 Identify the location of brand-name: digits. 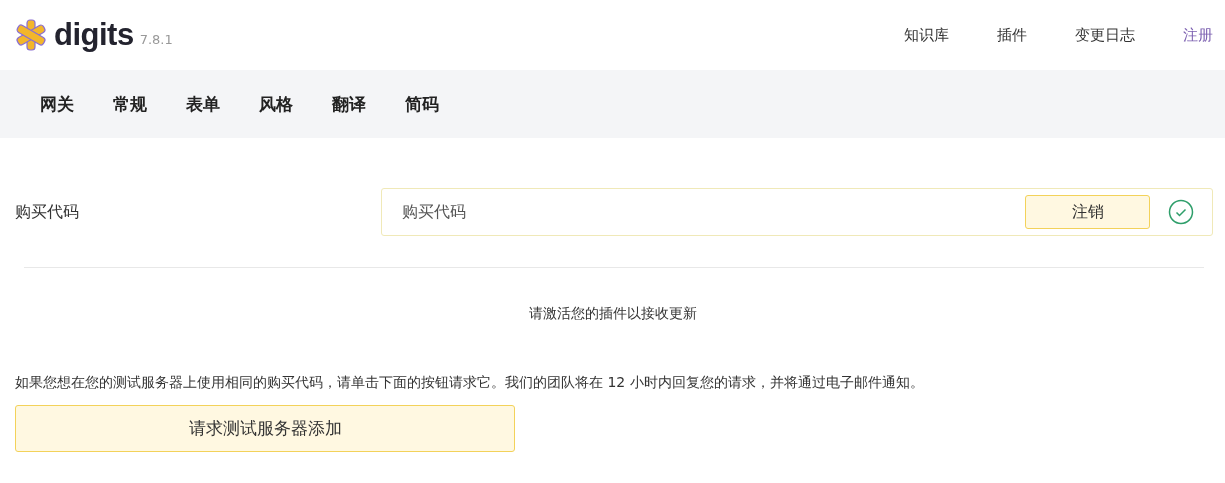
(94, 35).